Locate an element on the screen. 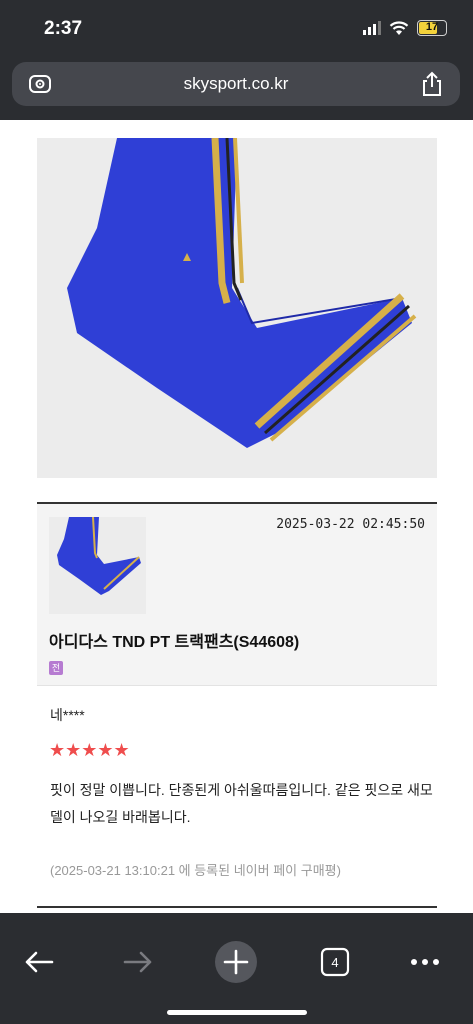 This screenshot has width=473, height=1024. review-meta: (2025-03-21 13:10:21 에 등록된 네이버 페이 구매평) is located at coordinates (195, 870).